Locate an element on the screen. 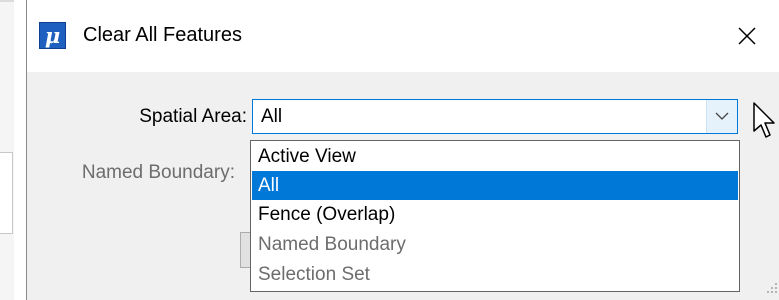  spatial-area-label: Spatial Area: is located at coordinates (193, 116).